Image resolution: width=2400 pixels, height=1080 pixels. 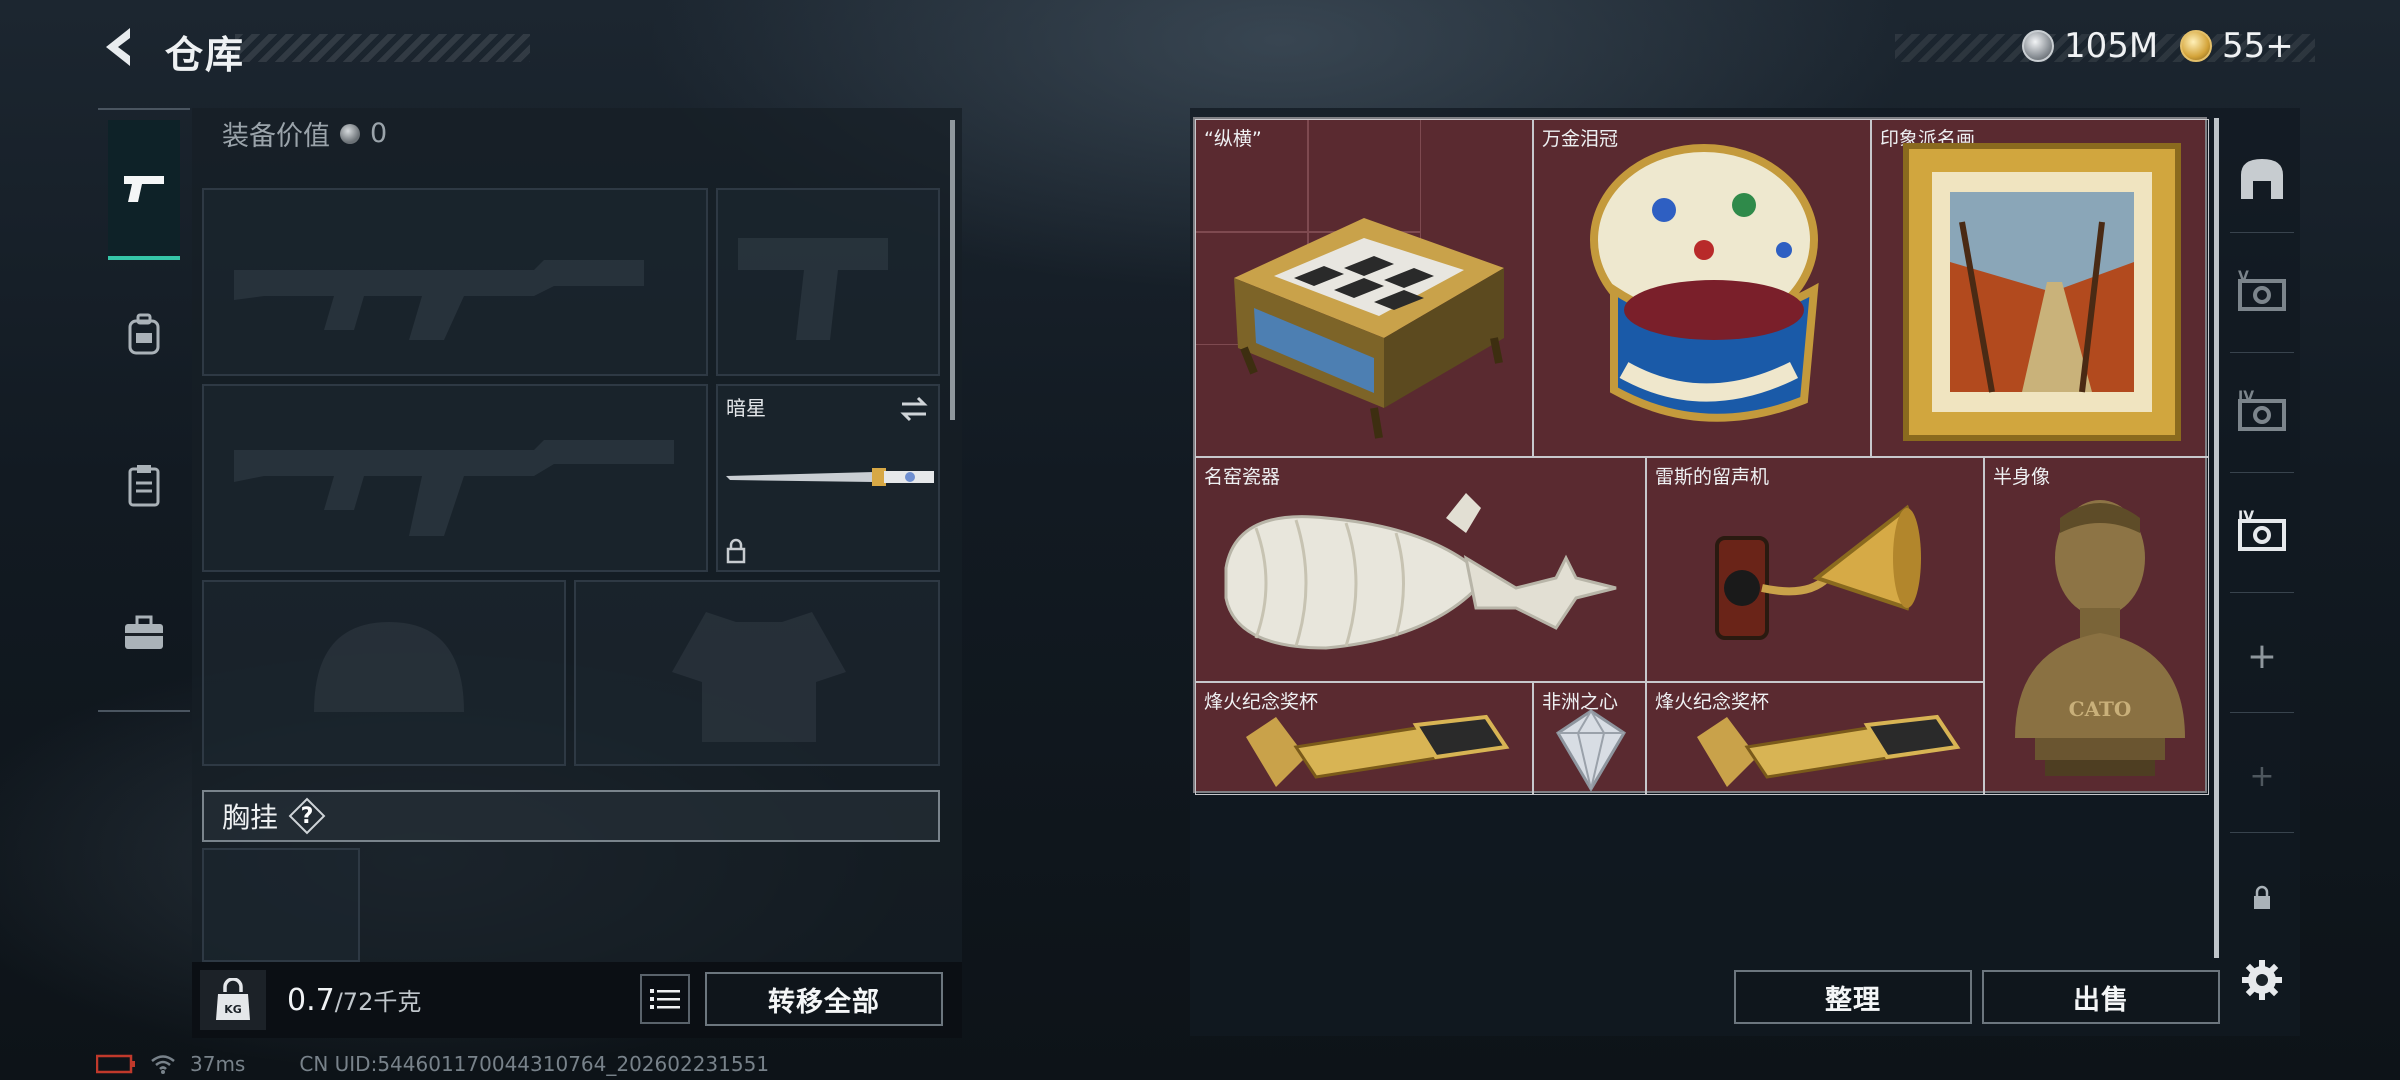 What do you see at coordinates (2042, 292) in the screenshot?
I see `framed-painting-icon` at bounding box center [2042, 292].